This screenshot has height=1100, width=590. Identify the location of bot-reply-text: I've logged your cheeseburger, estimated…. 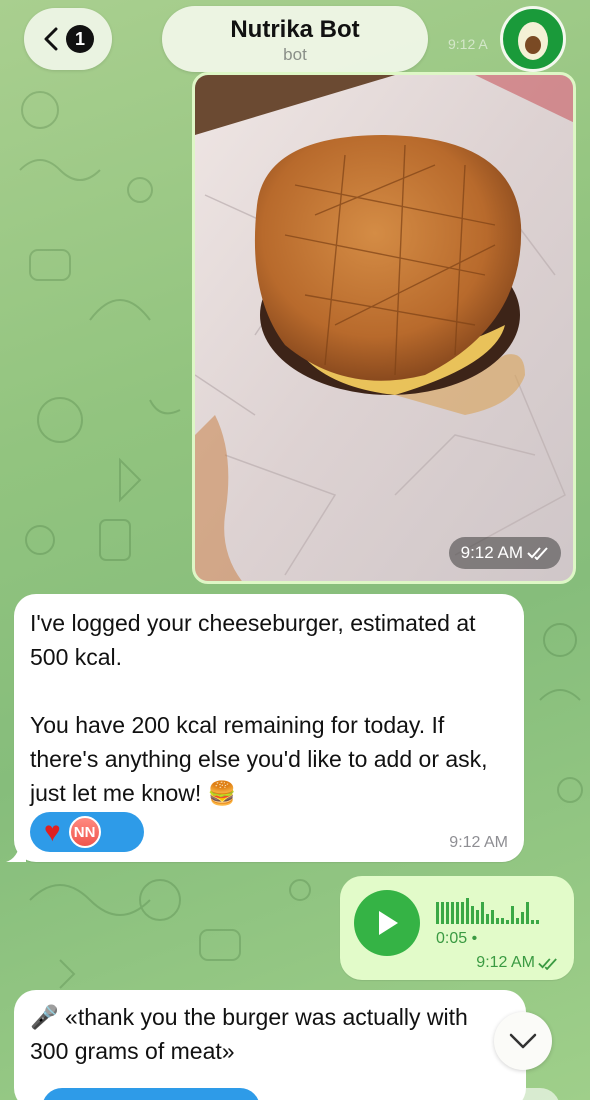
(259, 708).